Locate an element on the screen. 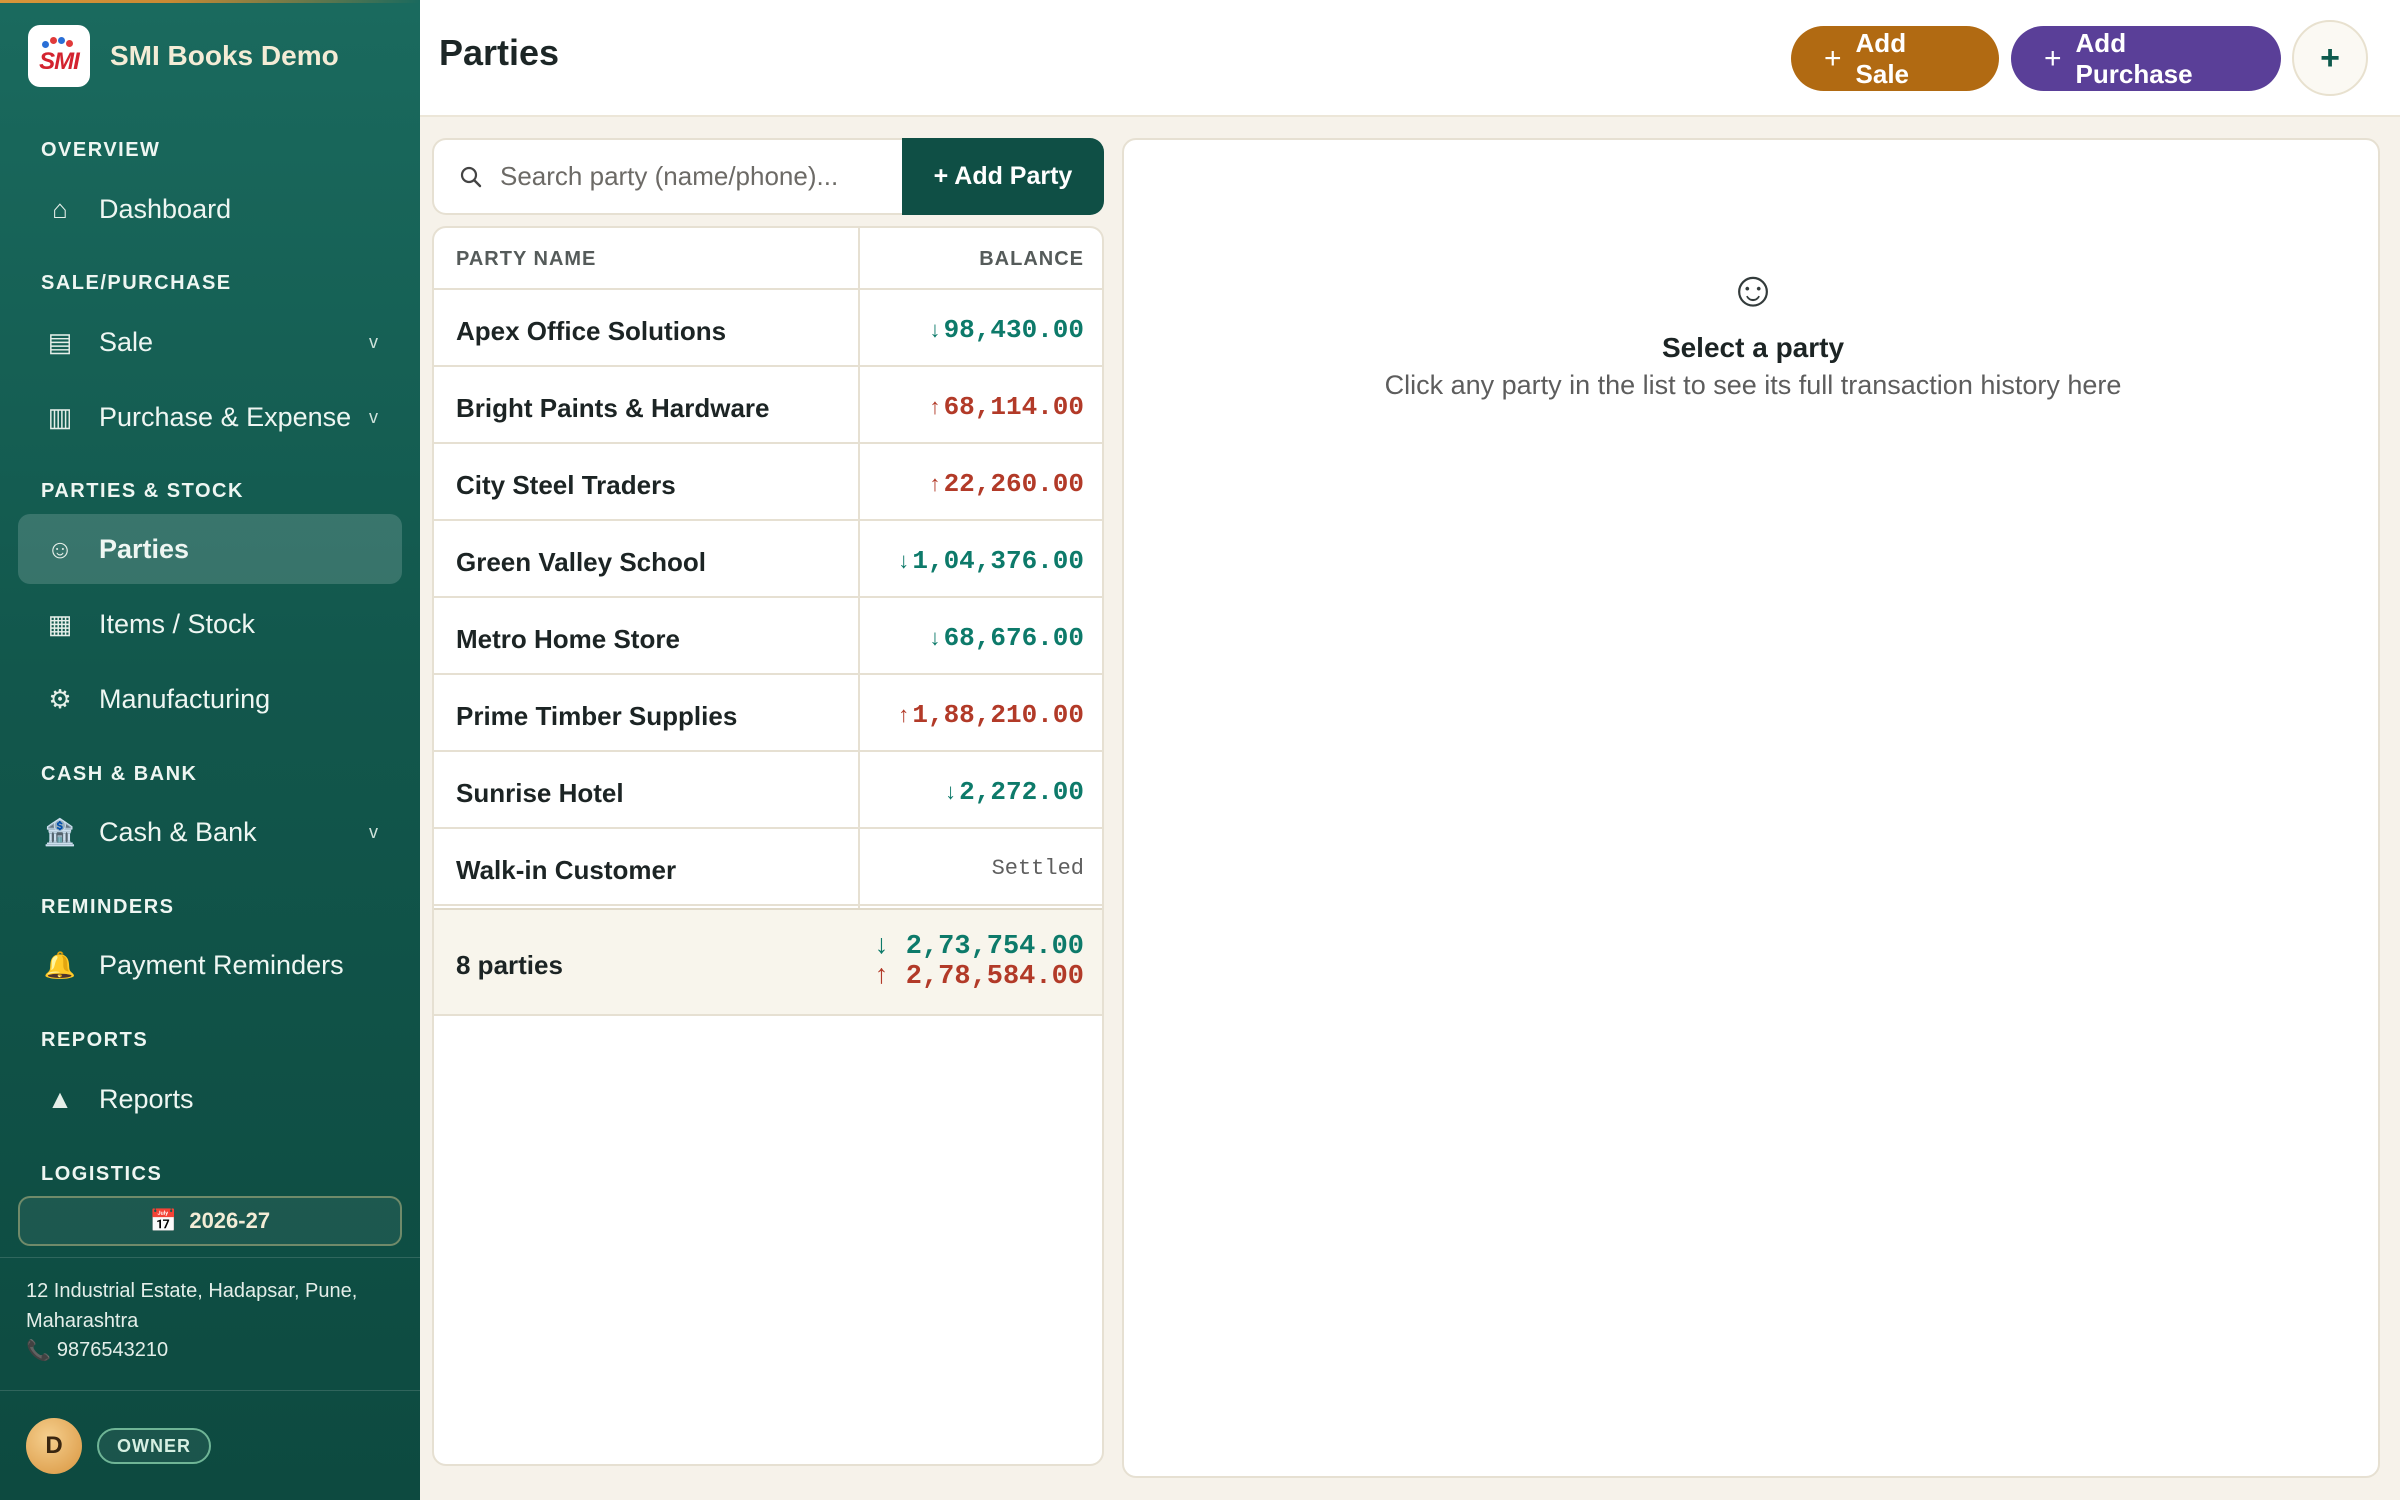  app-title: SMI Books Demo is located at coordinates (224, 55).